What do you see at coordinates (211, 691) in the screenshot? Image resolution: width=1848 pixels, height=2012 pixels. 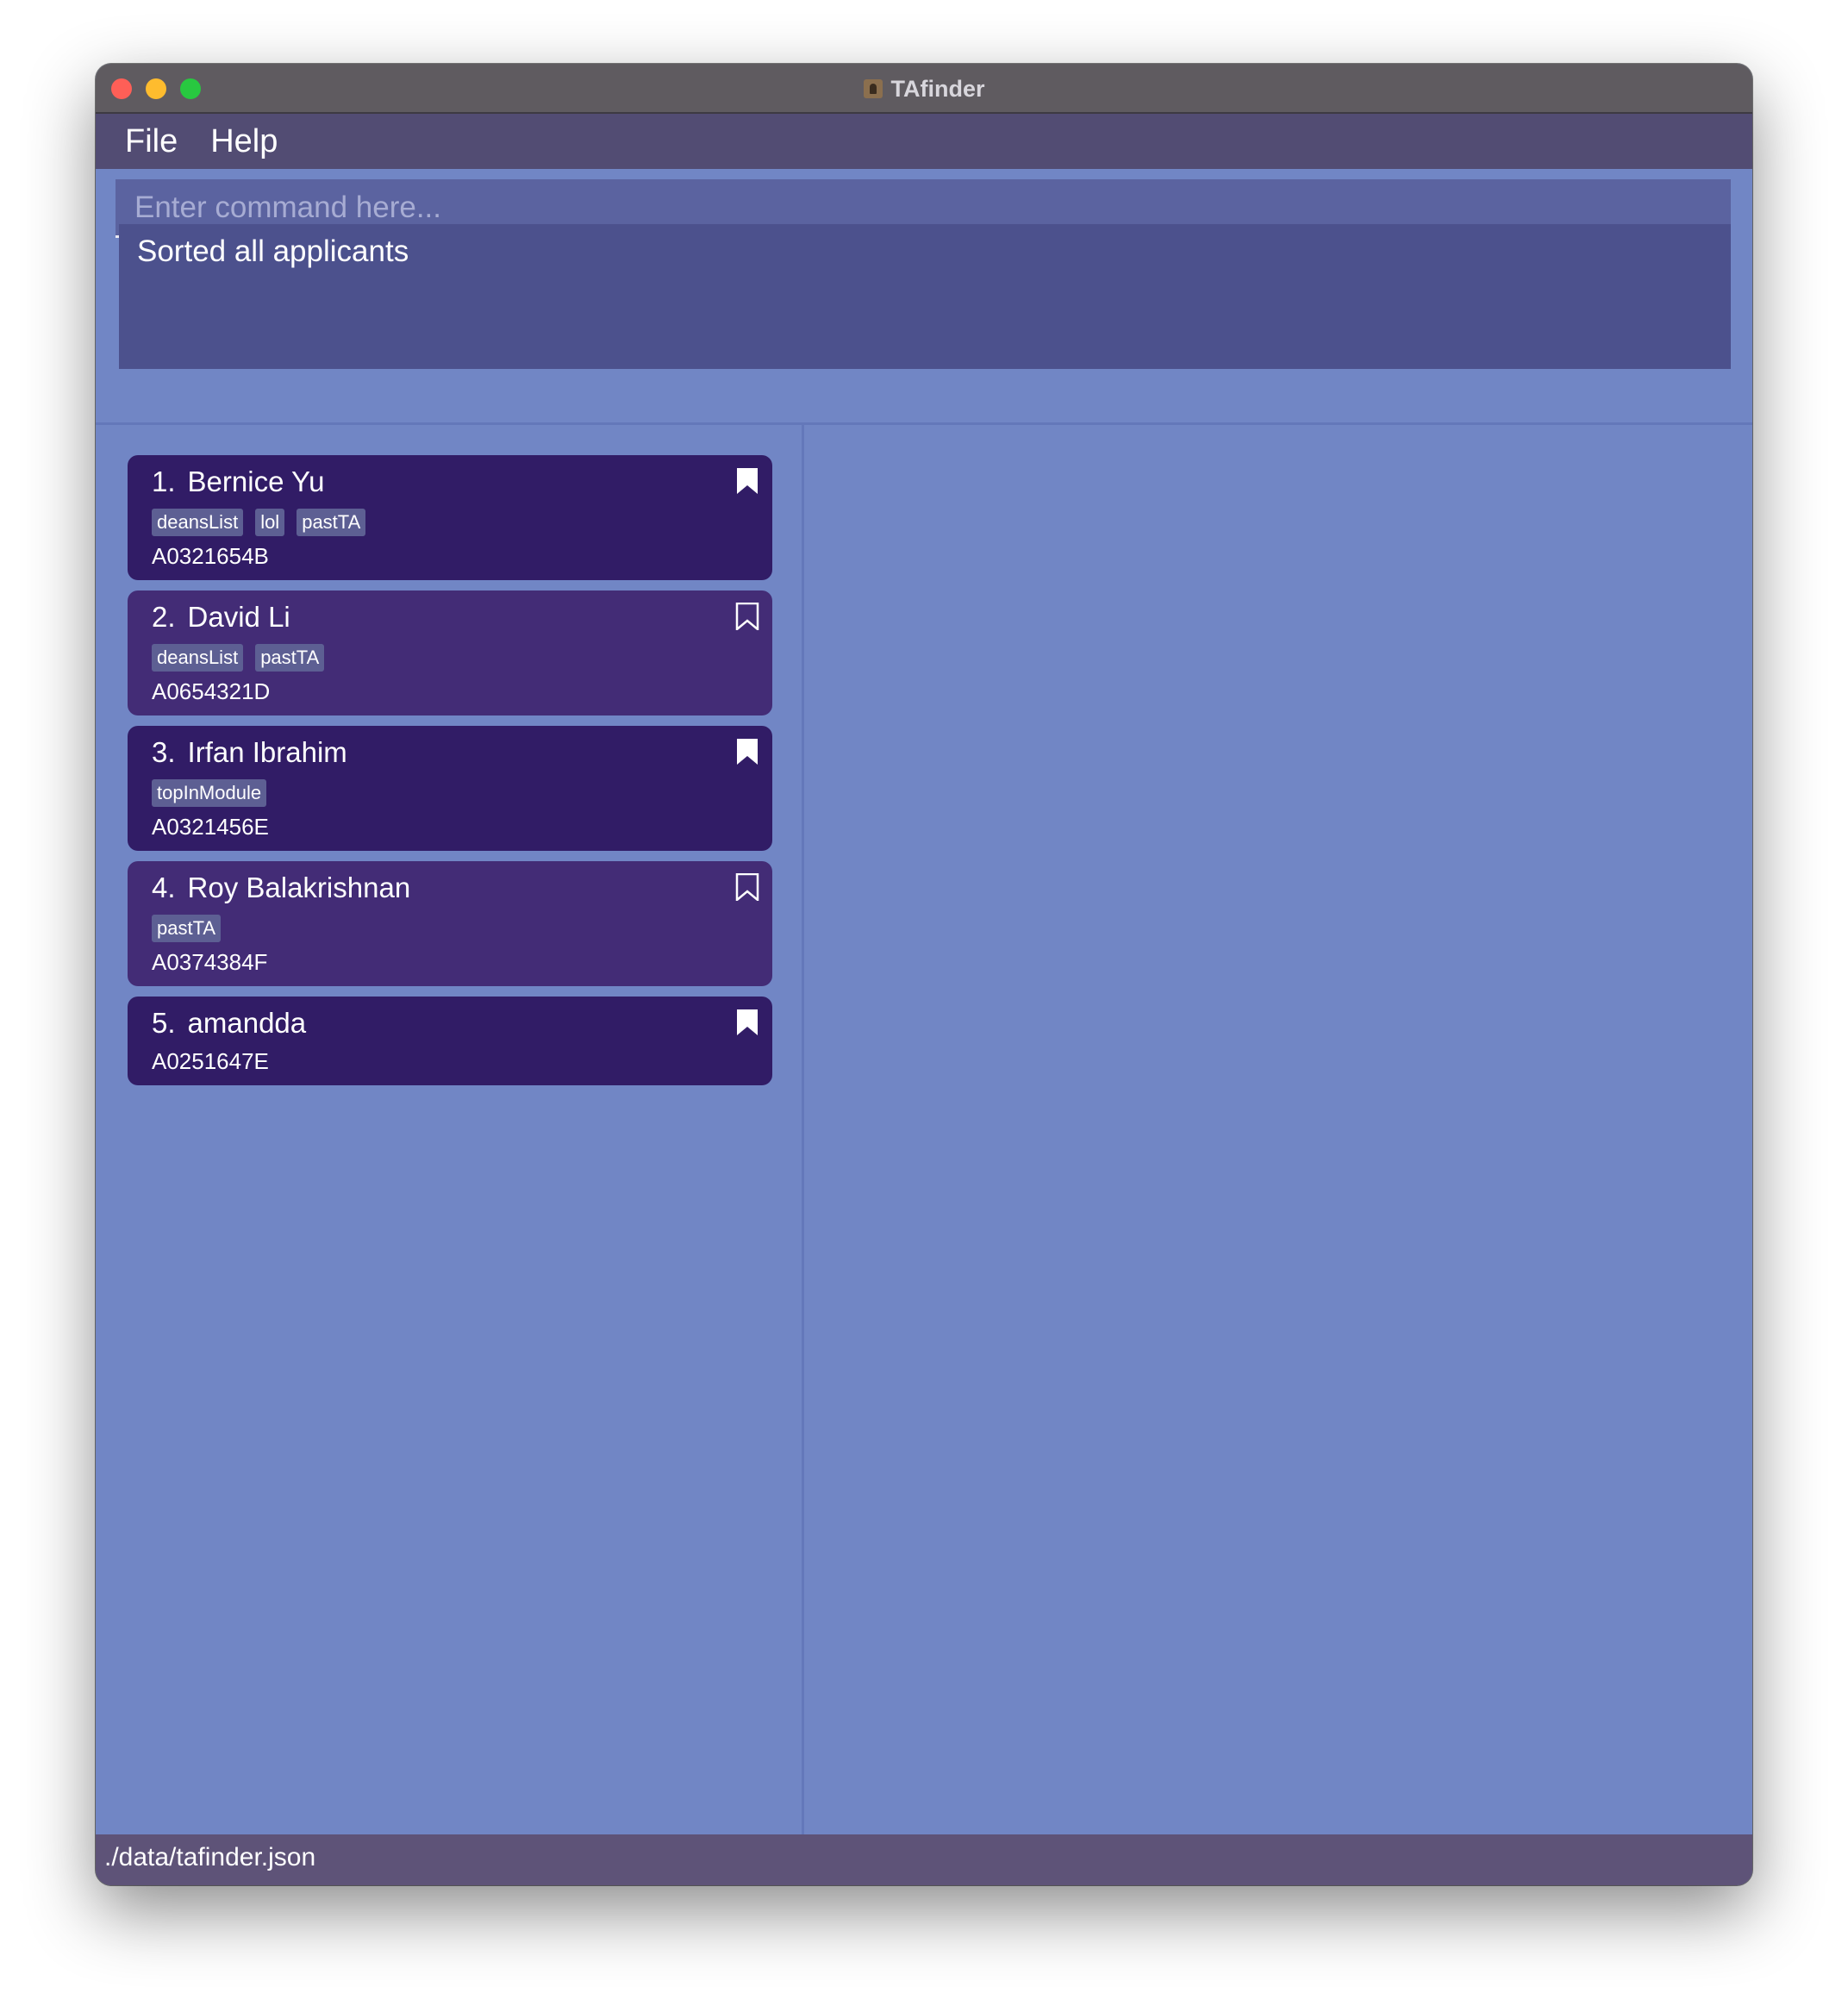 I see `applicant-id: A0654321D` at bounding box center [211, 691].